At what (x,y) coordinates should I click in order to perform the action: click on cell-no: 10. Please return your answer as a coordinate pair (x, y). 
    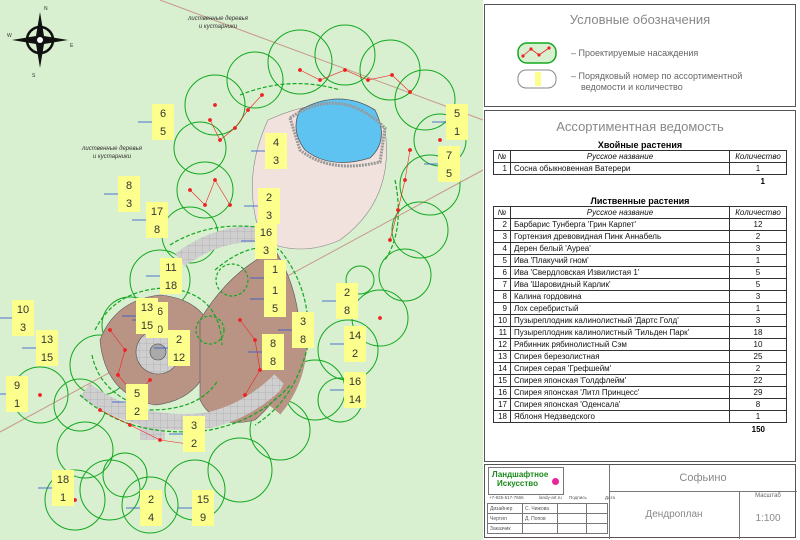
    Looking at the image, I should click on (502, 320).